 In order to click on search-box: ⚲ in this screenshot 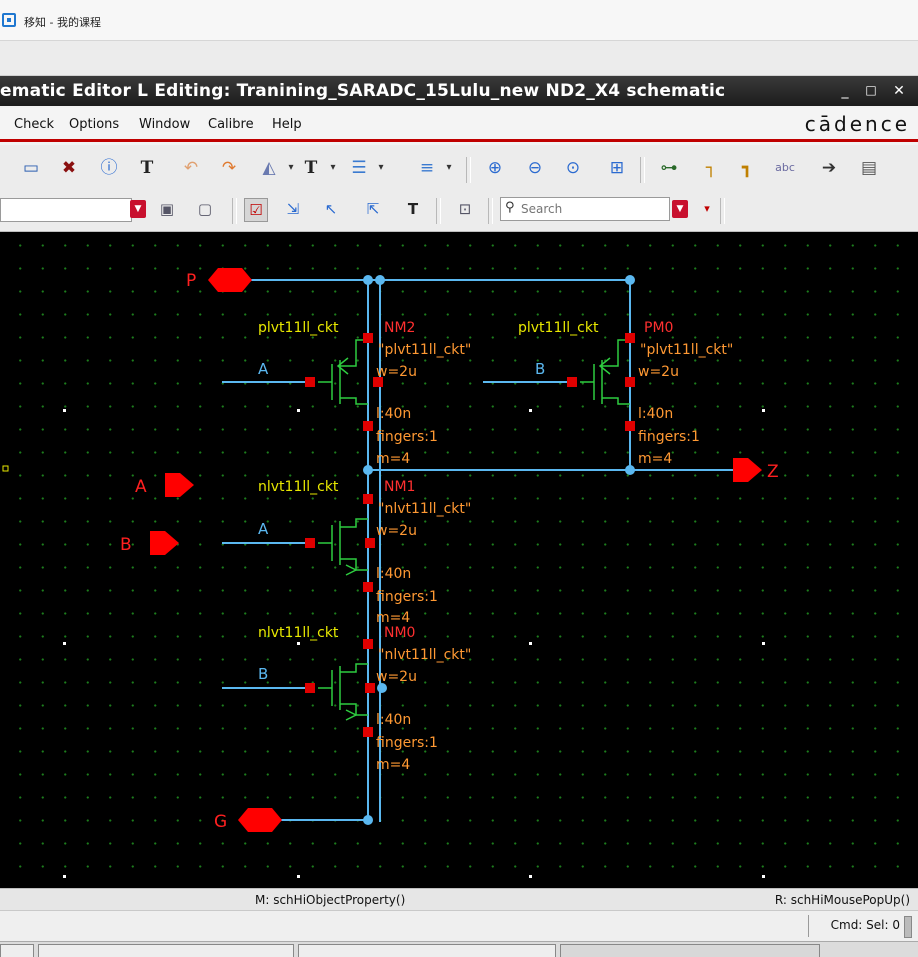, I will do `click(585, 209)`.